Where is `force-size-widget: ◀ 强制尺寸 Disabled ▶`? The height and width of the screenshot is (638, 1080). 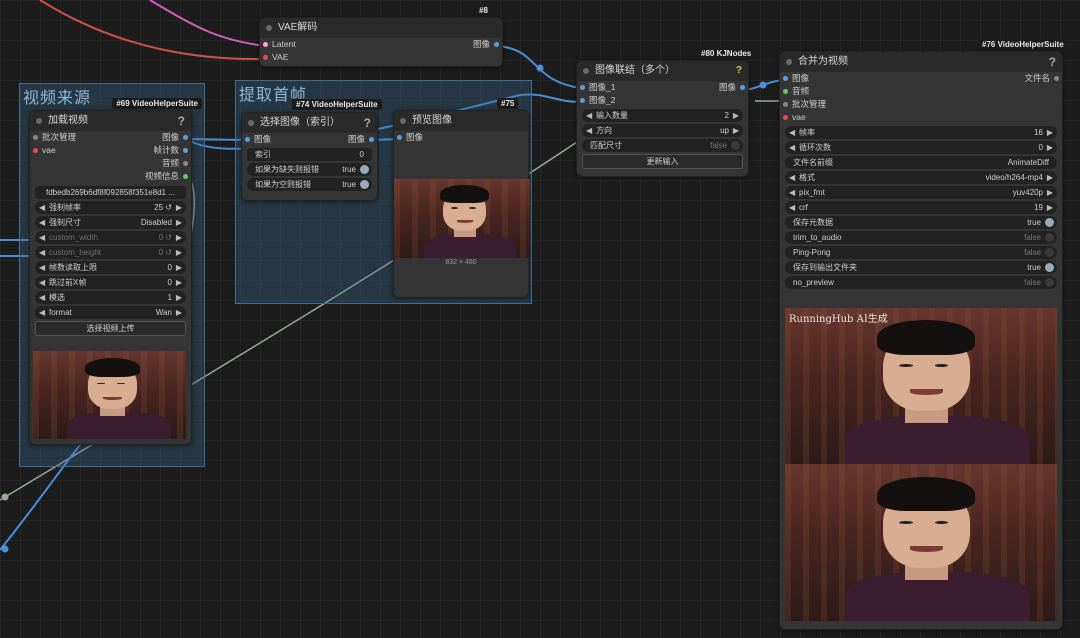 force-size-widget: ◀ 强制尺寸 Disabled ▶ is located at coordinates (110, 222).